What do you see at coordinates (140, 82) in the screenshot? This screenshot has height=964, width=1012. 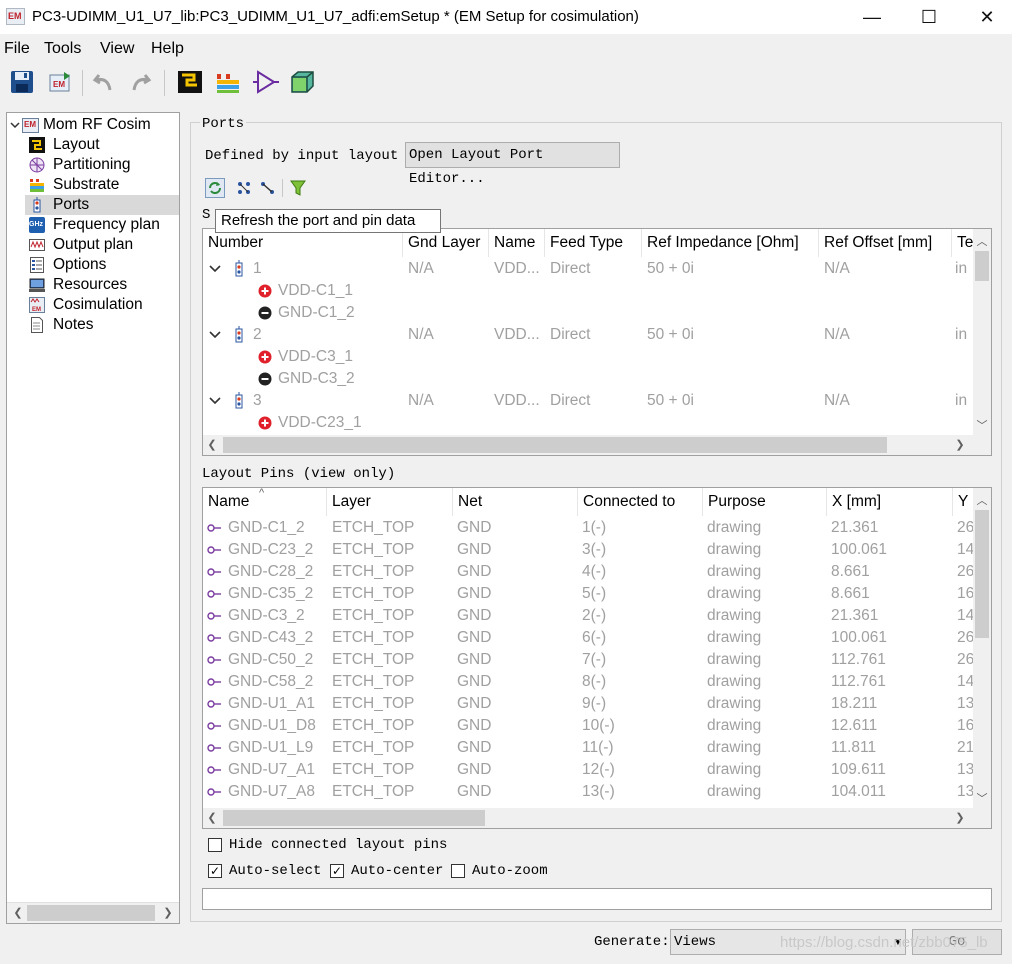 I see `redo-icon` at bounding box center [140, 82].